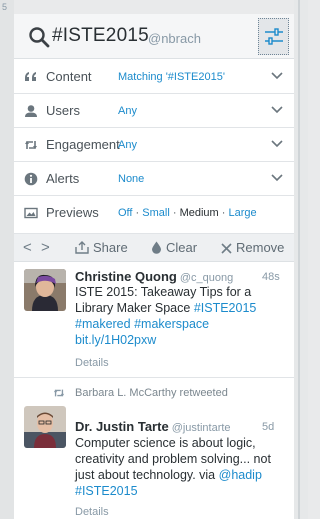 This screenshot has height=519, width=320. I want to click on preview-off-option: Off, so click(125, 213).